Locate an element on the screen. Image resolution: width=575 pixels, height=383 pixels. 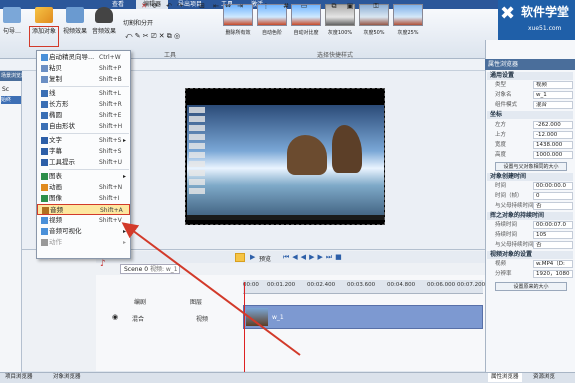
annotation-arrow is located at coordinates (211, 289).